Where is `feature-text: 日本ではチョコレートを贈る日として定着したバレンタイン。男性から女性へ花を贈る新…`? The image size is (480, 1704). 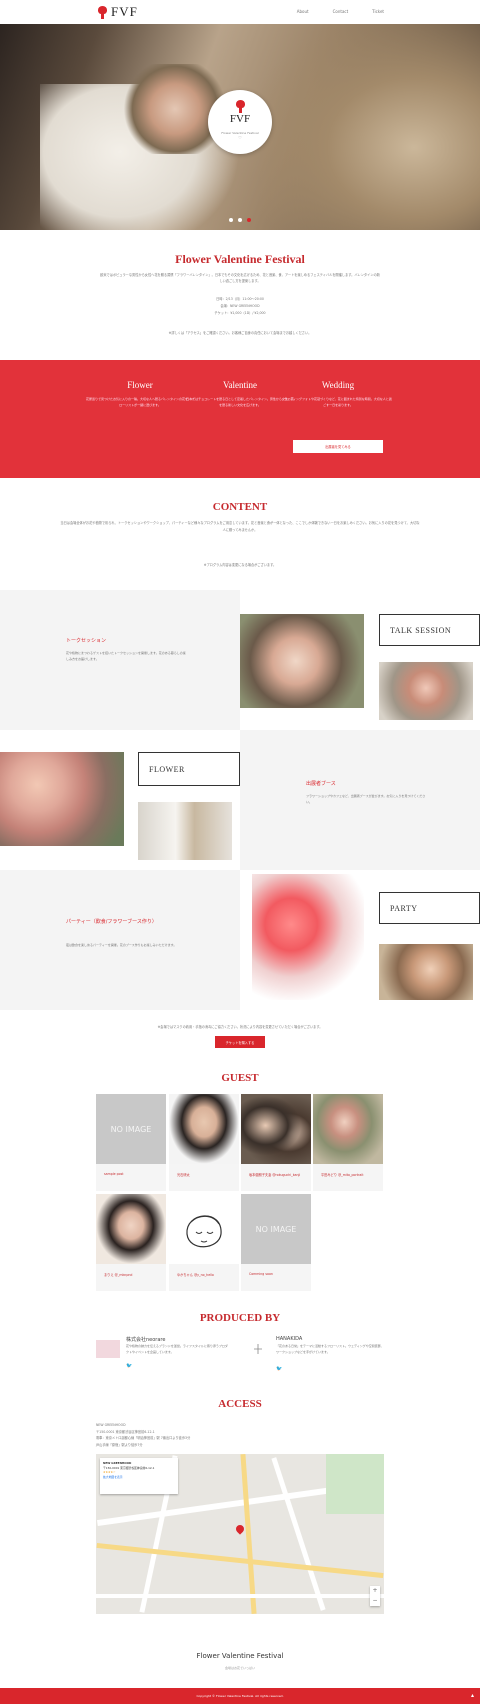 feature-text: 日本ではチョコレートを贈る日として定着したバレンタイン。男性から女性へ花を贈る新… is located at coordinates (240, 402).